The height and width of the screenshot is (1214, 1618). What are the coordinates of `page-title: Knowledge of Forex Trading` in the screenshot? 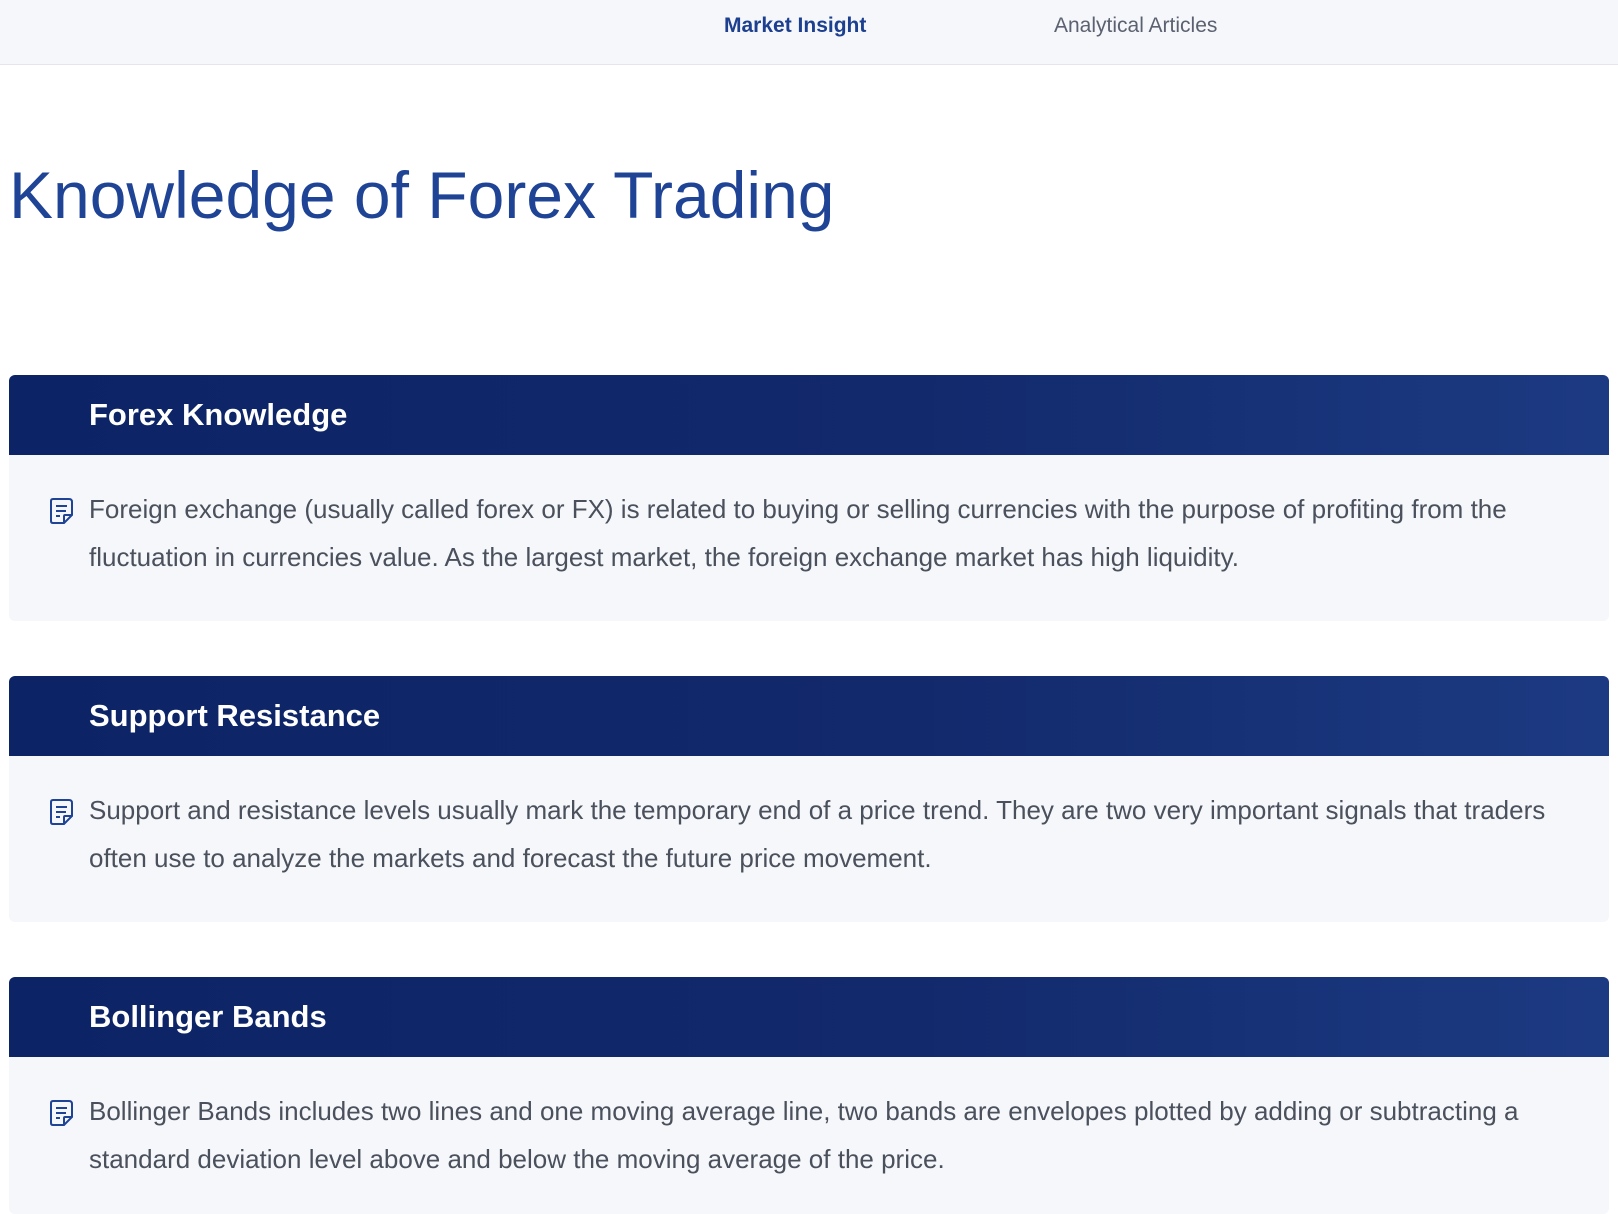 It's located at (422, 195).